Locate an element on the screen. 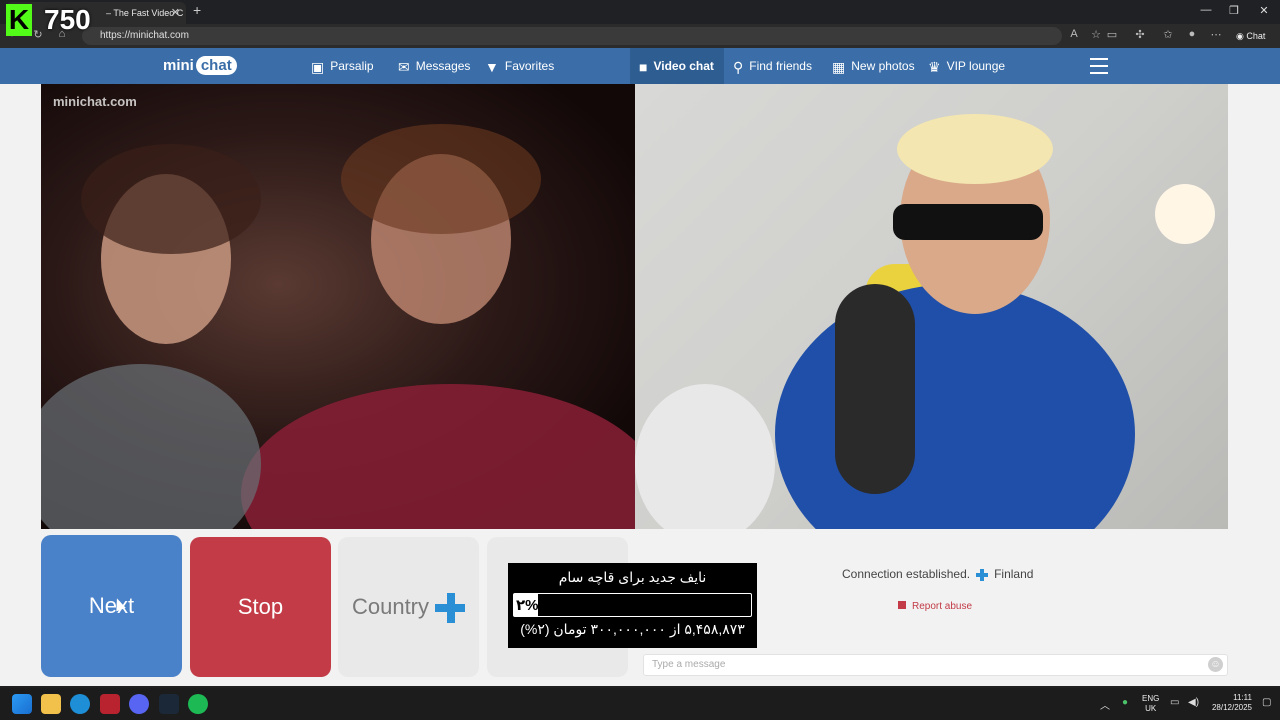 The width and height of the screenshot is (1280, 720). nav-video-chat: ■ Video chat is located at coordinates (676, 66).